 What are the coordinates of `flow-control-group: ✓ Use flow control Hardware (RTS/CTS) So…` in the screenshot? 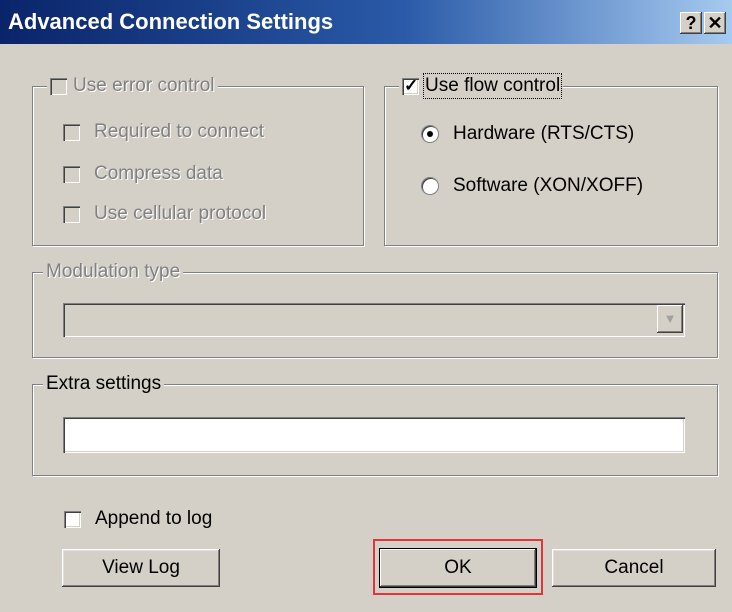 It's located at (551, 159).